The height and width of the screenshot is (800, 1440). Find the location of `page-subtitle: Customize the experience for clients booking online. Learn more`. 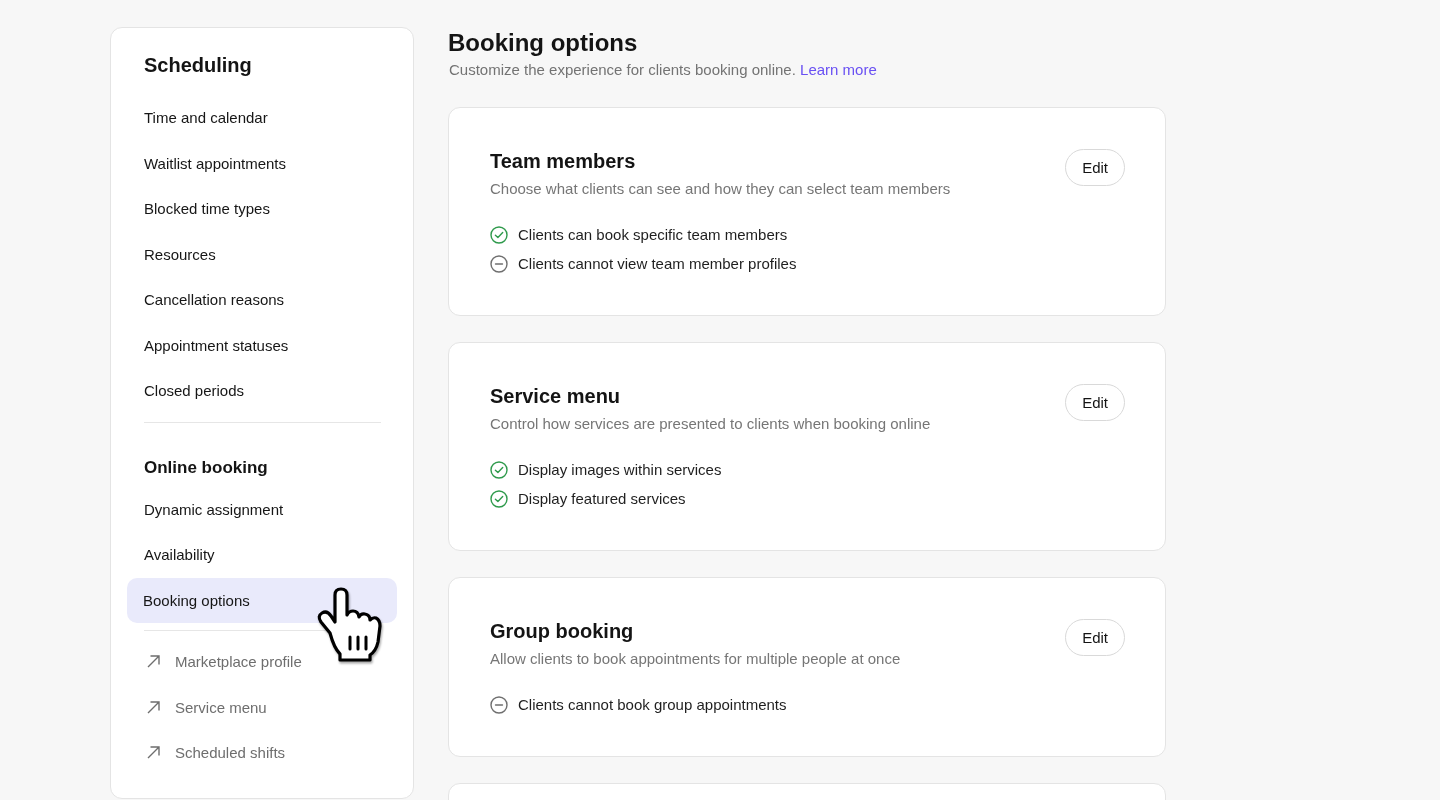

page-subtitle: Customize the experience for clients booking online. Learn more is located at coordinates (663, 70).